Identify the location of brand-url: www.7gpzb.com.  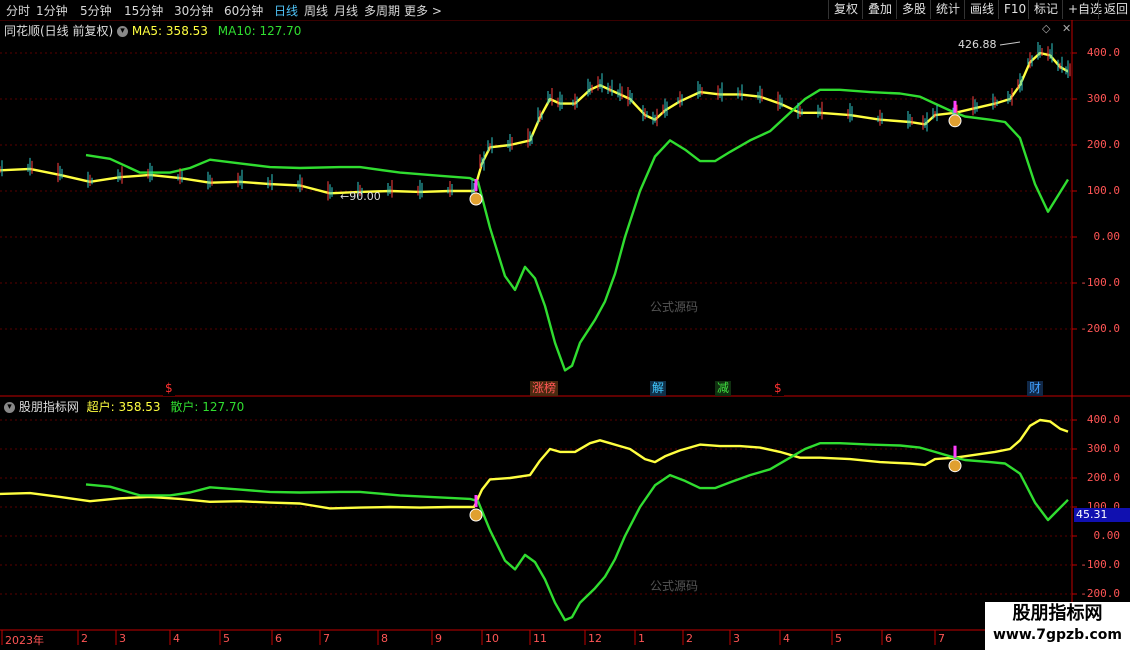
(1057, 635).